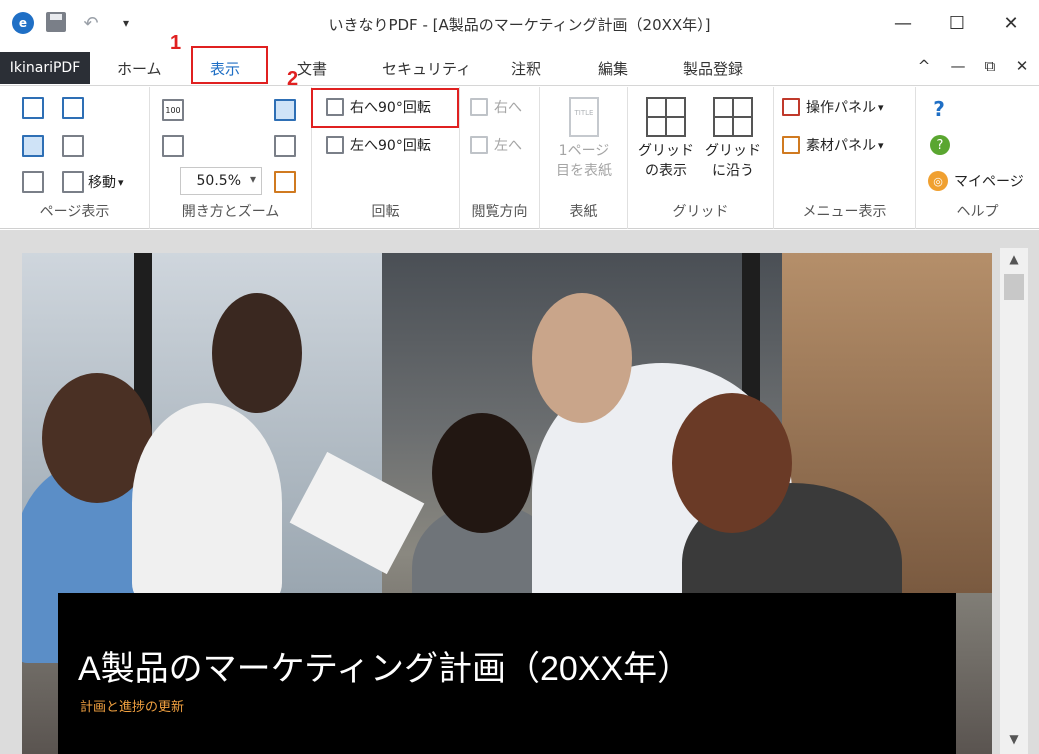 Image resolution: width=1039 pixels, height=754 pixels. I want to click on ribbon-tab-row: IkinariPDF ホーム 表示 文書 セキュリティ 注釈 編集 製品登録, so click(519, 68).